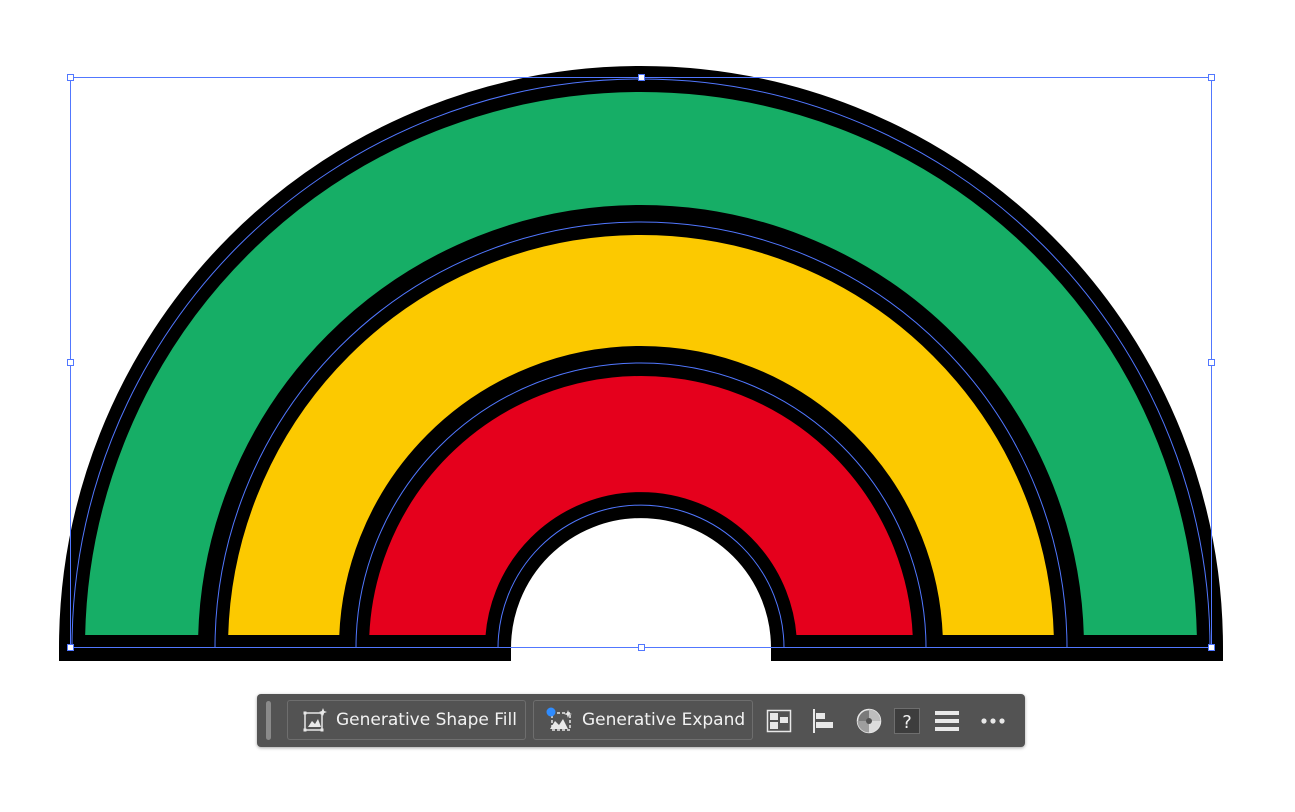 The height and width of the screenshot is (812, 1295). What do you see at coordinates (664, 720) in the screenshot?
I see `generative-expand-label: Generative Expand` at bounding box center [664, 720].